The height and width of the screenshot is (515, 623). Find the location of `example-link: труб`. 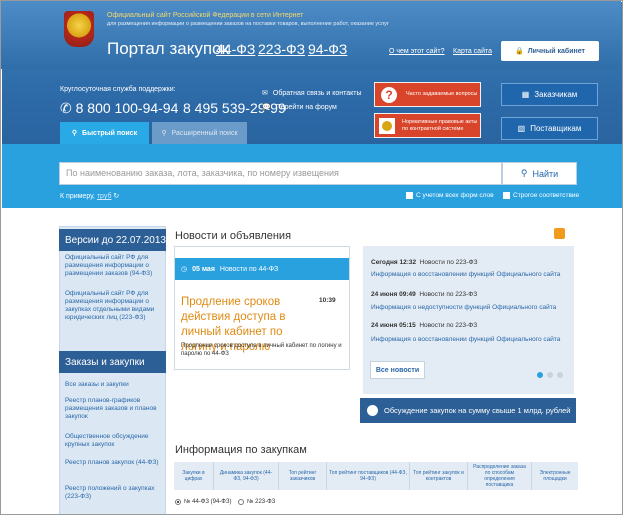

example-link: труб is located at coordinates (104, 196).